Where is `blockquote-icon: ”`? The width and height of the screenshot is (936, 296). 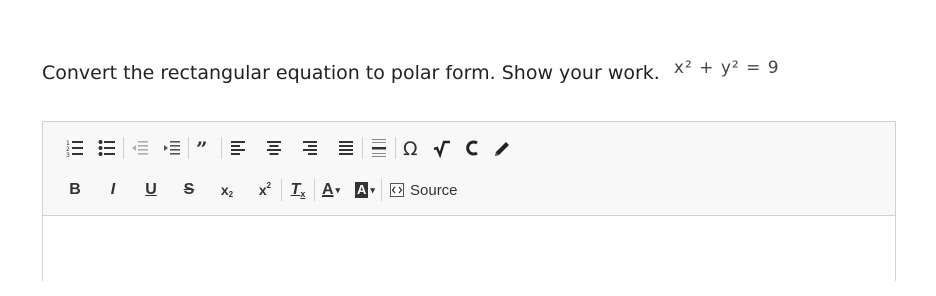
blockquote-icon: ” is located at coordinates (205, 148).